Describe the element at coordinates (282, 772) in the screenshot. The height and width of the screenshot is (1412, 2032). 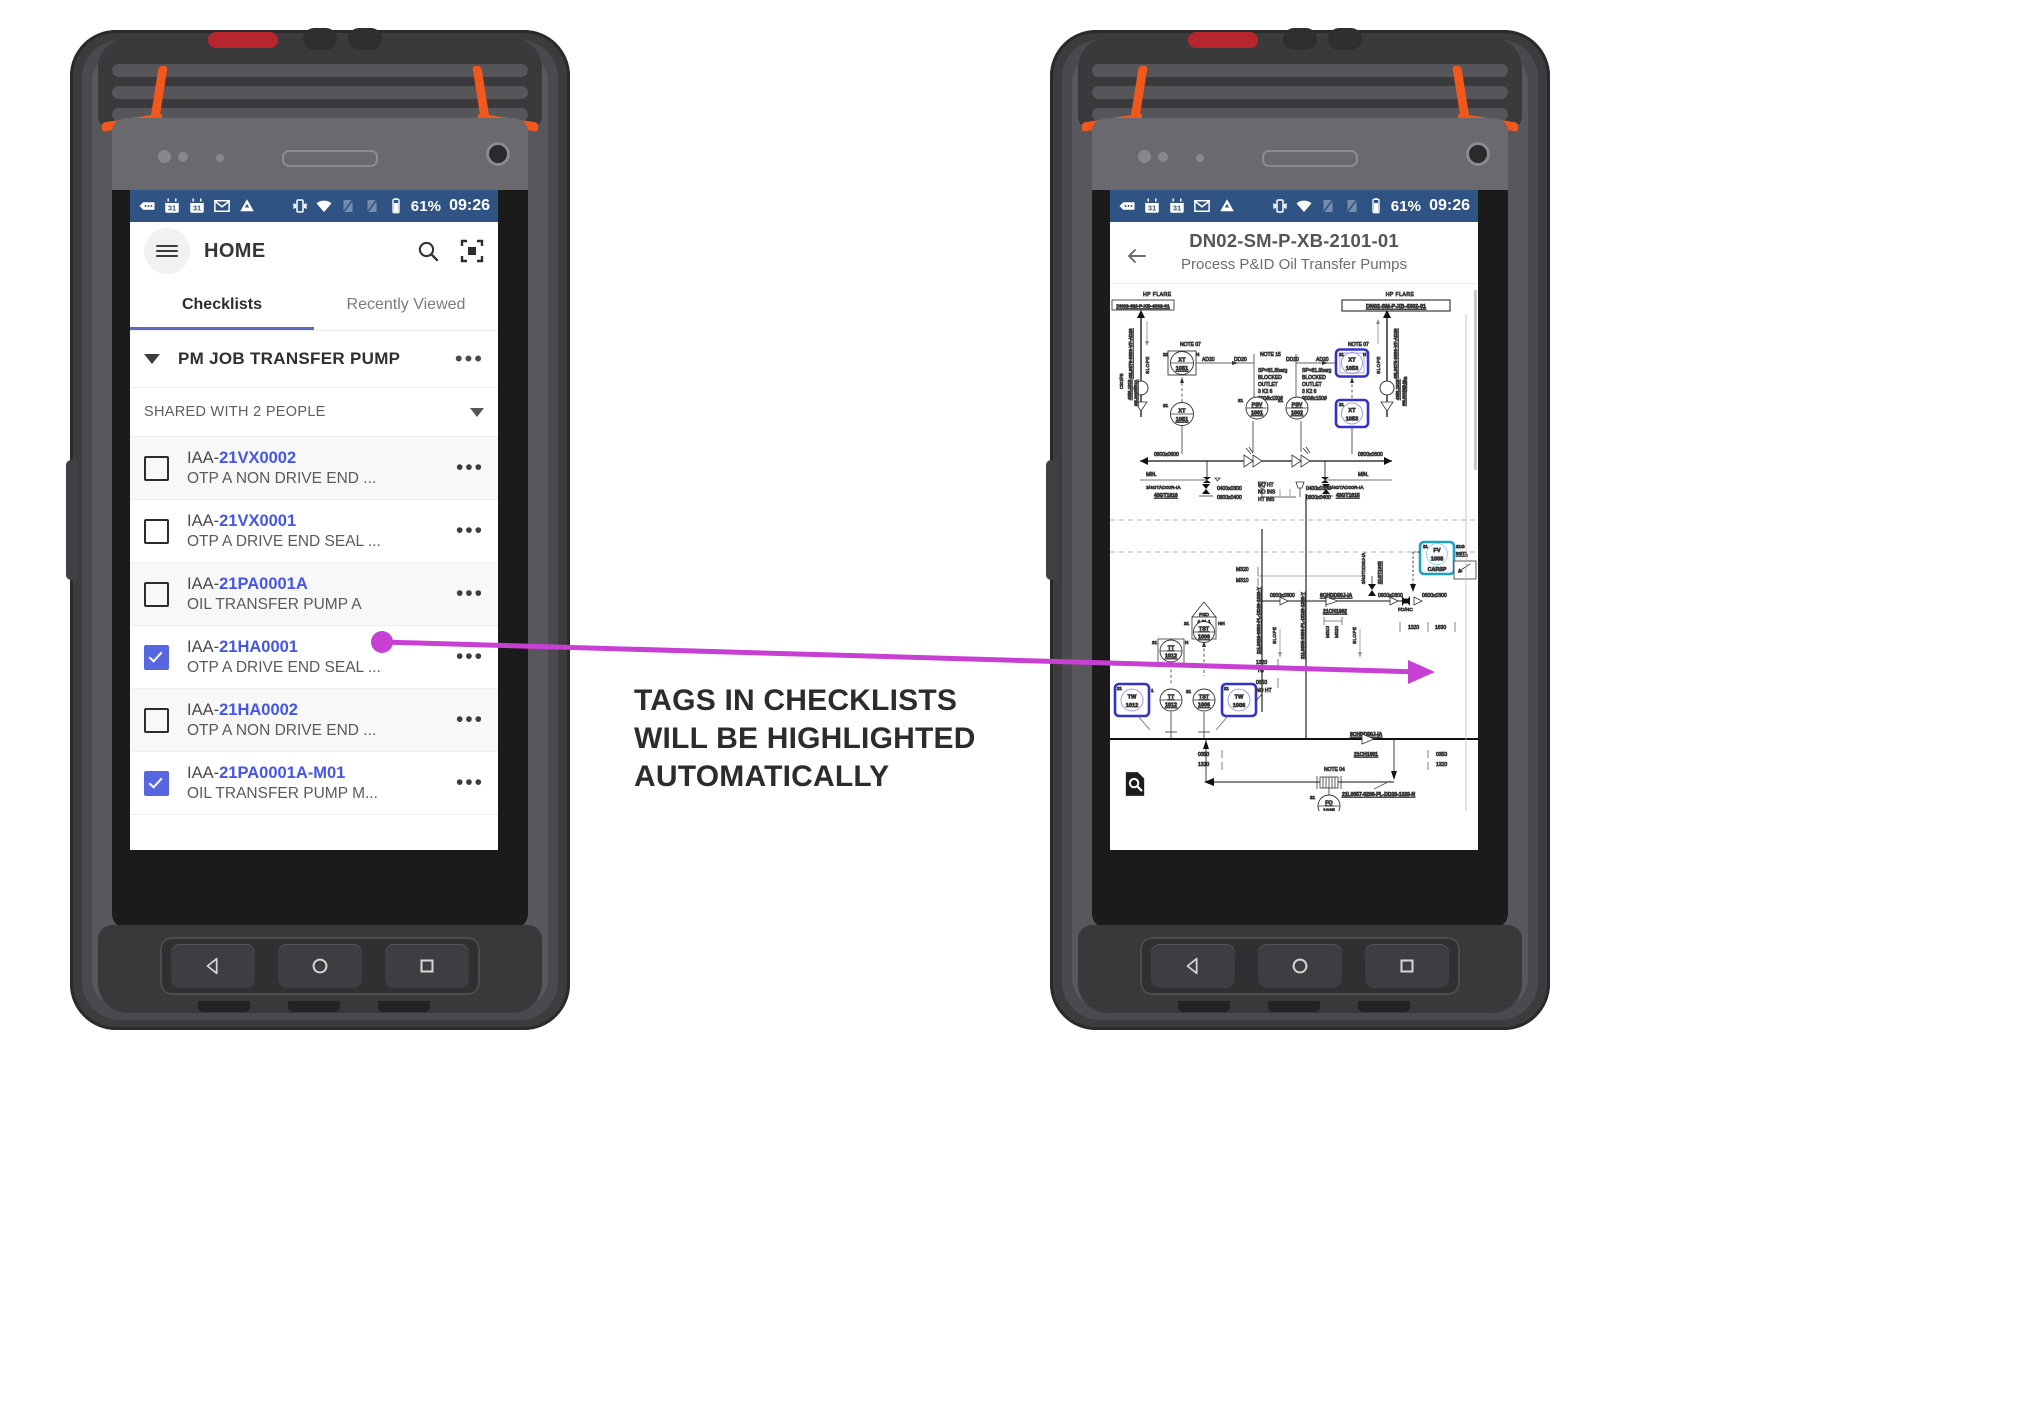
I see `row-tag-highlight: 21PA0001A-M01` at that location.